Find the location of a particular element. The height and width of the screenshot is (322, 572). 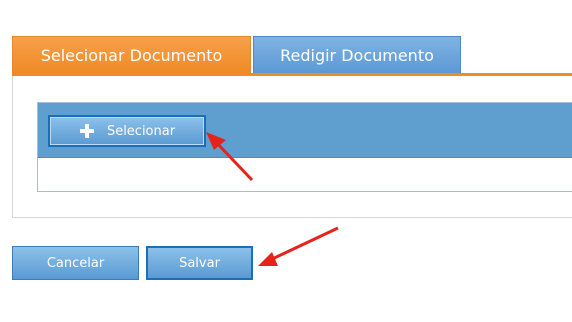

cancel-button: Cancelar is located at coordinates (75, 263).